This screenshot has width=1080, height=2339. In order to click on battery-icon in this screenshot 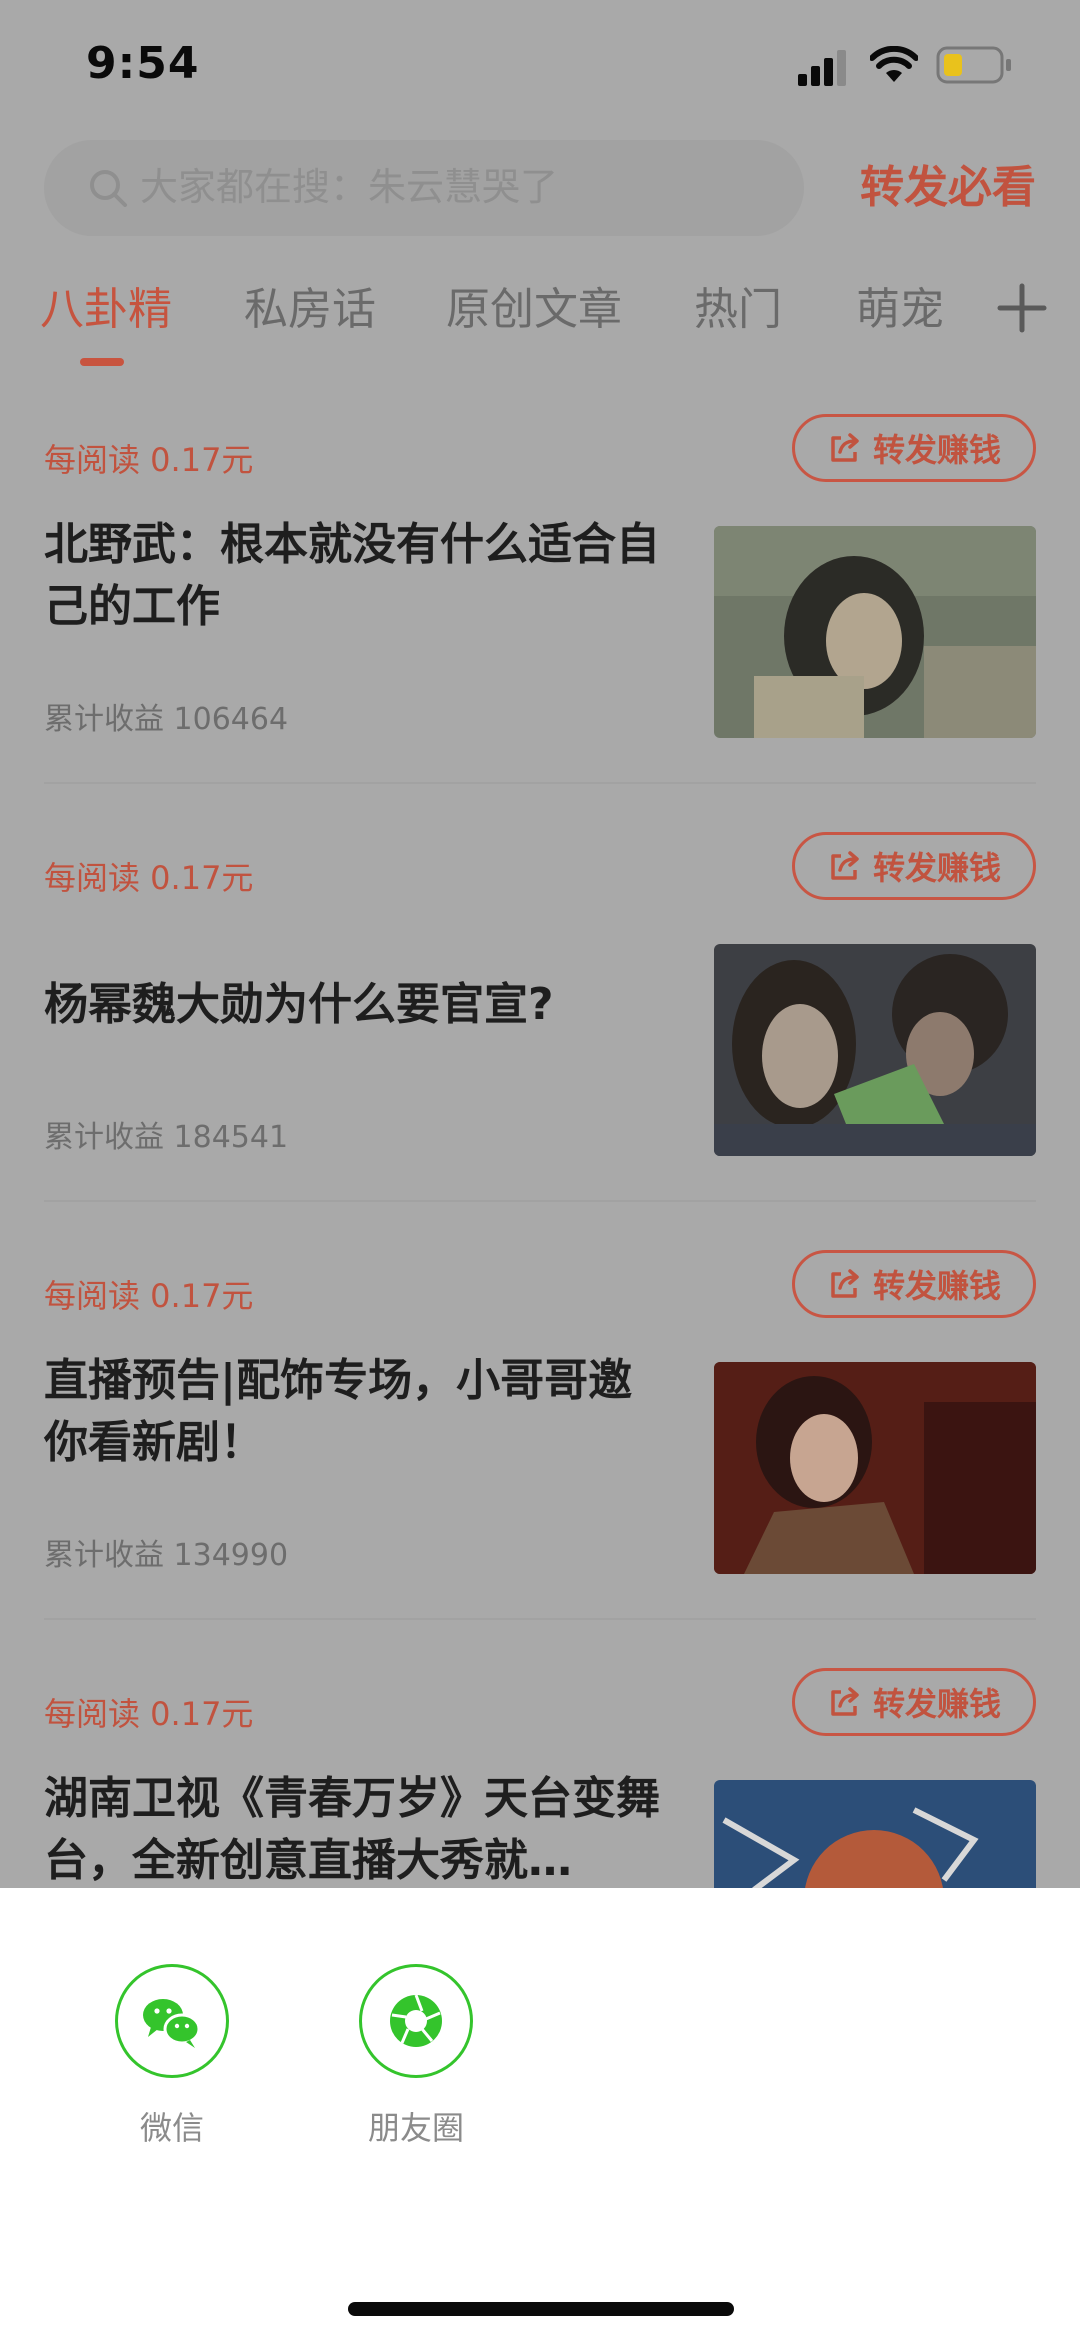, I will do `click(973, 65)`.